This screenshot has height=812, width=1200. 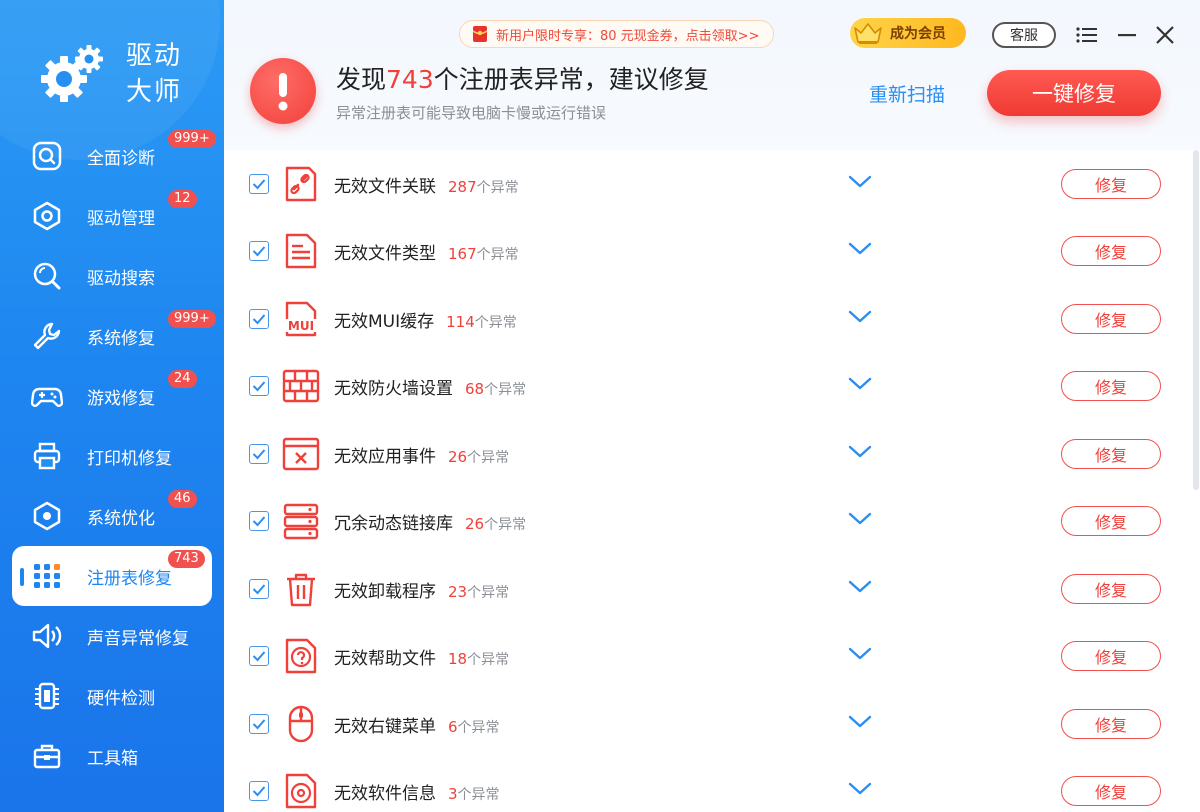 I want to click on app-title-line2: 大师, so click(x=154, y=92).